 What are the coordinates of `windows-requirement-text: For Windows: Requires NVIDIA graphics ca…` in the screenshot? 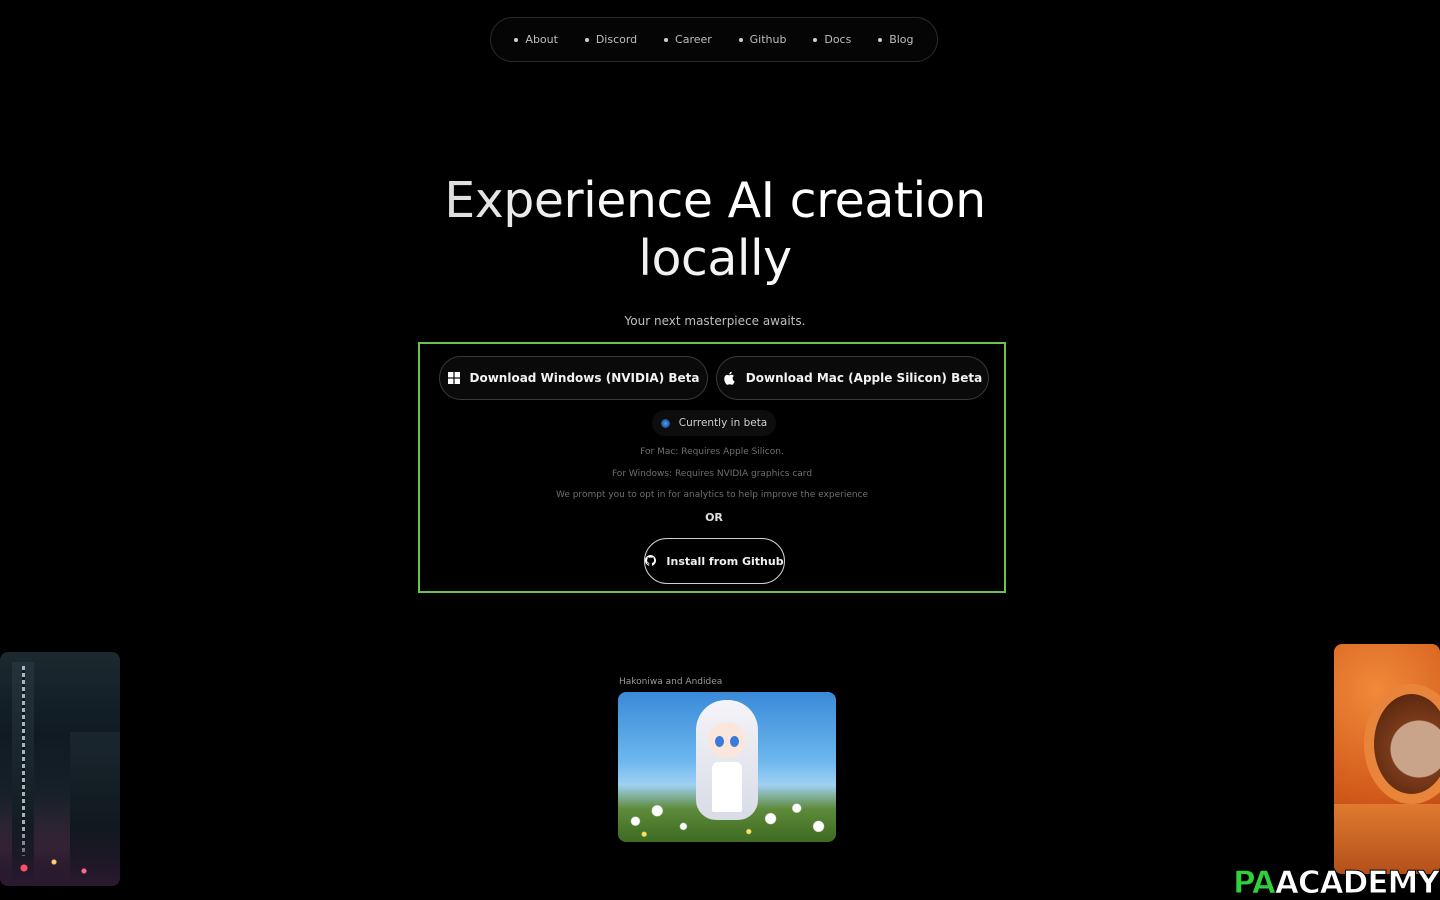 It's located at (712, 474).